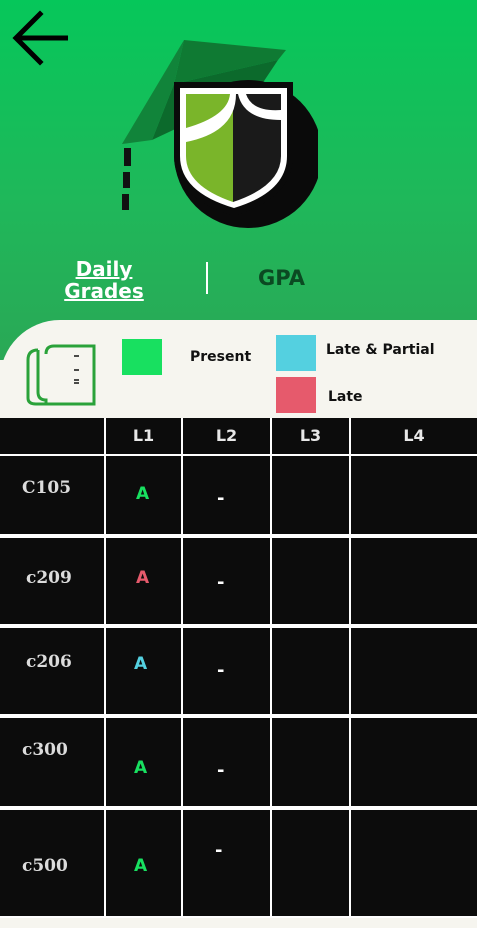  Describe the element at coordinates (45, 866) in the screenshot. I see `course-label: c500` at that location.